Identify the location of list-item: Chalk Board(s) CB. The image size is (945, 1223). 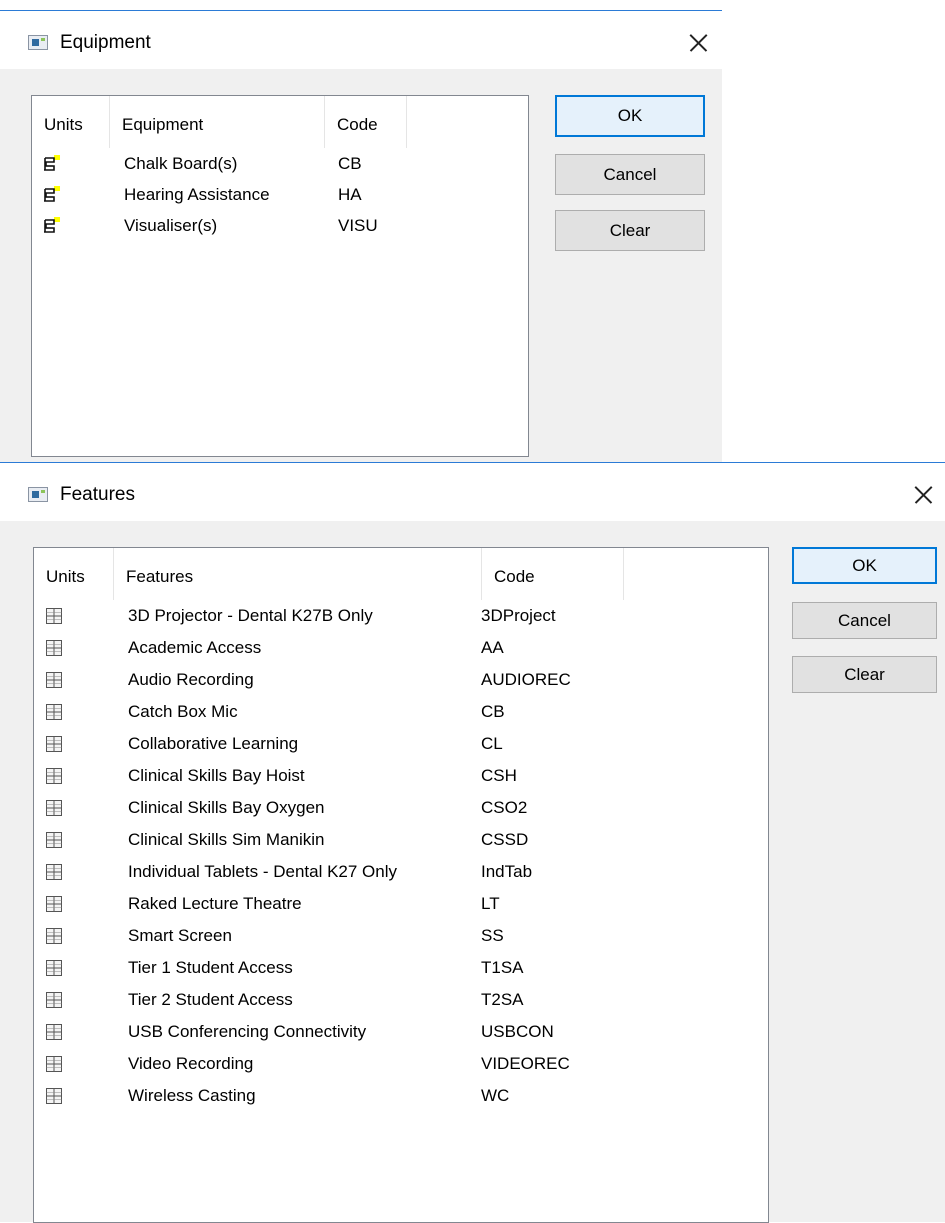
(280, 163).